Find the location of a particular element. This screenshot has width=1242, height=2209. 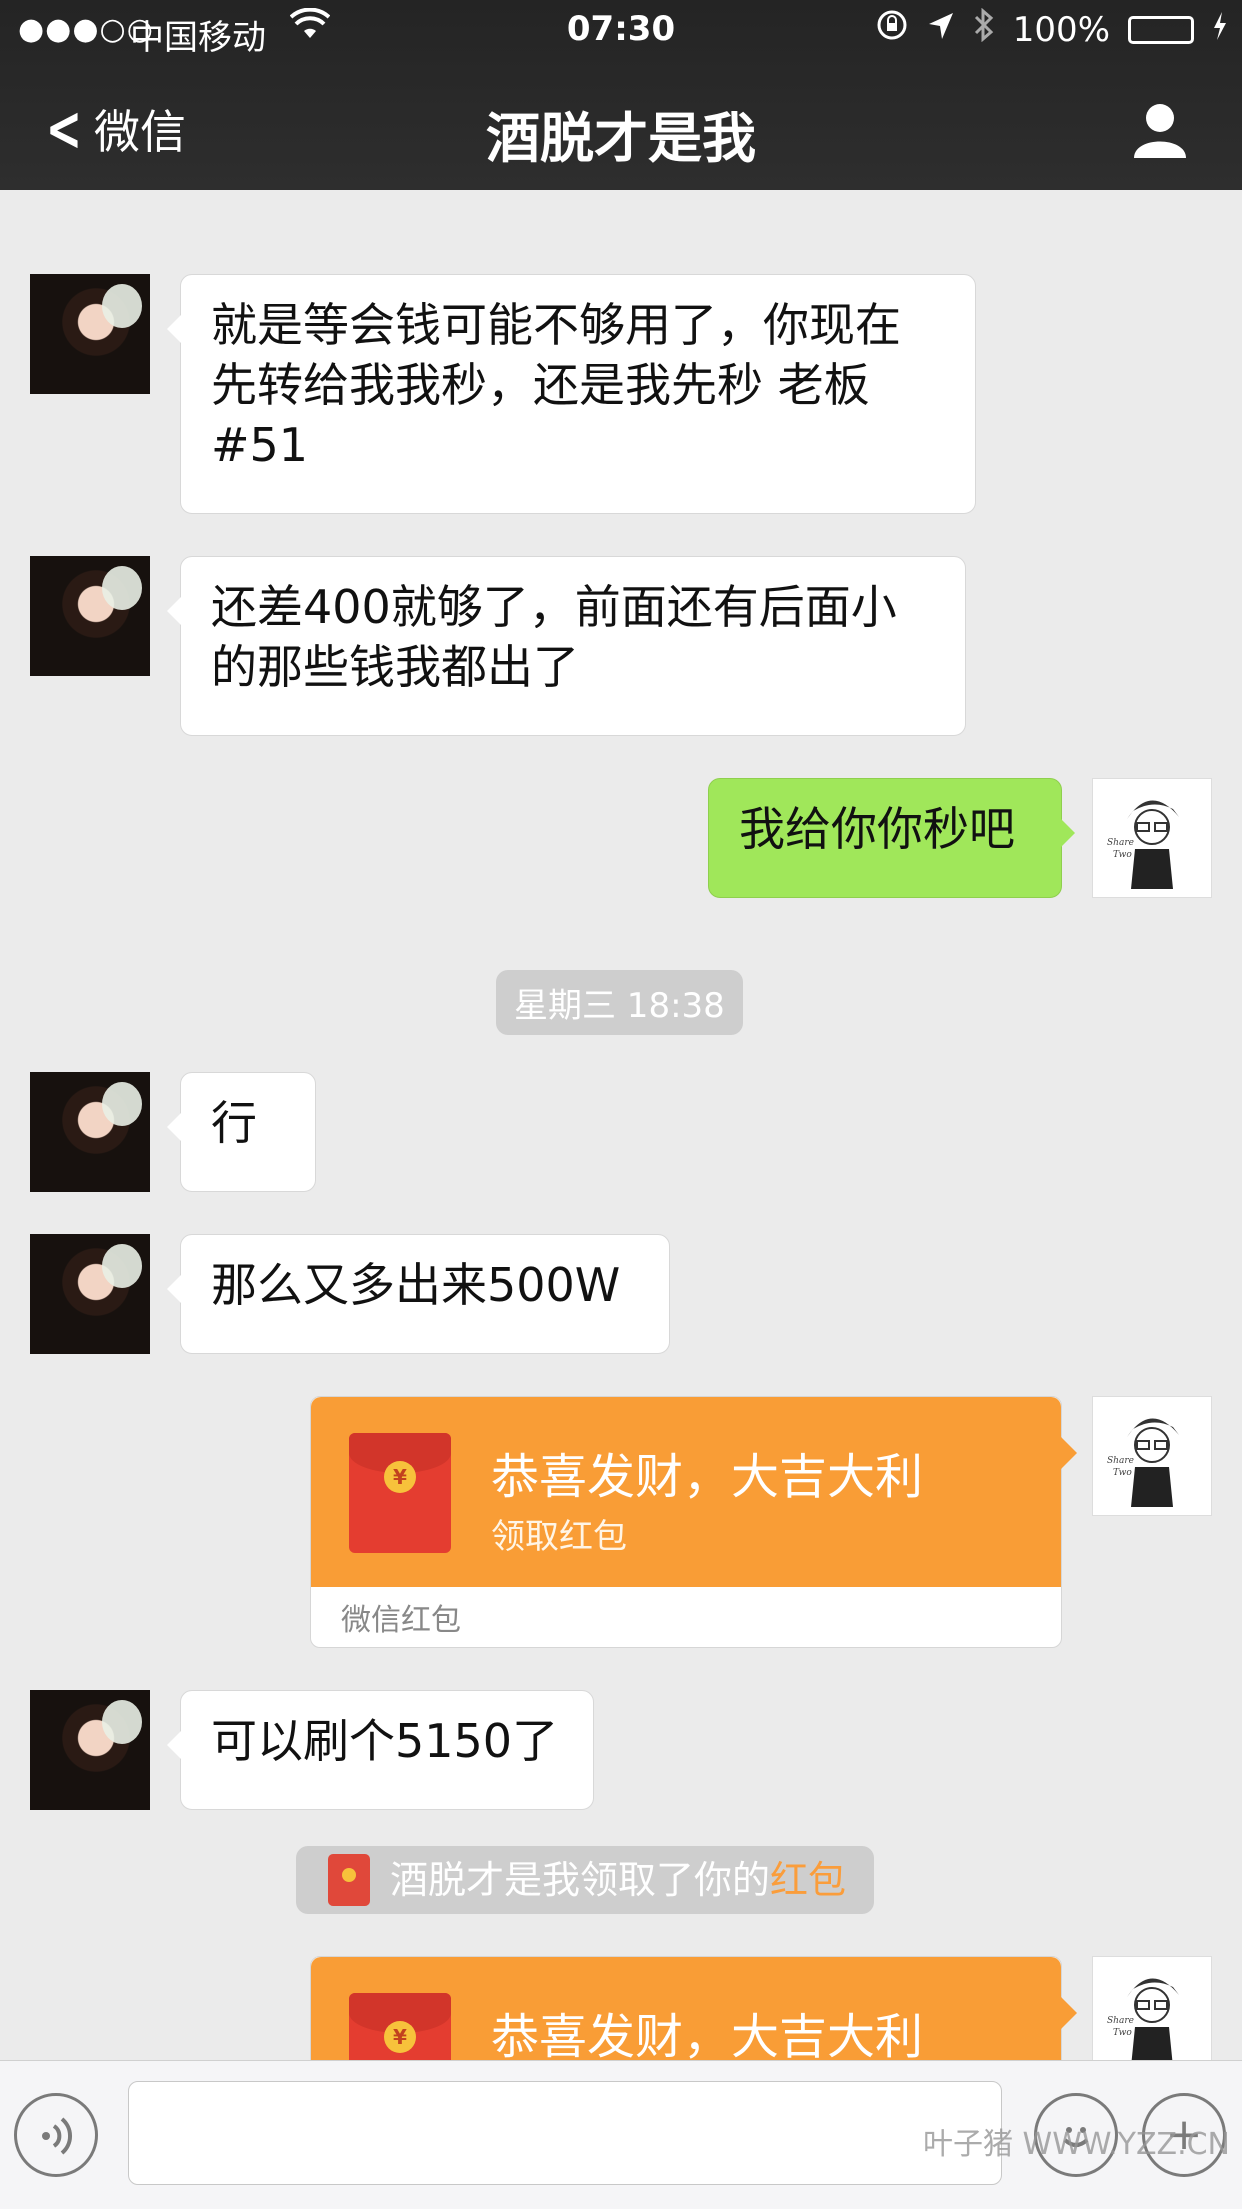

message-text: 我给你你秒吧 is located at coordinates (877, 829).